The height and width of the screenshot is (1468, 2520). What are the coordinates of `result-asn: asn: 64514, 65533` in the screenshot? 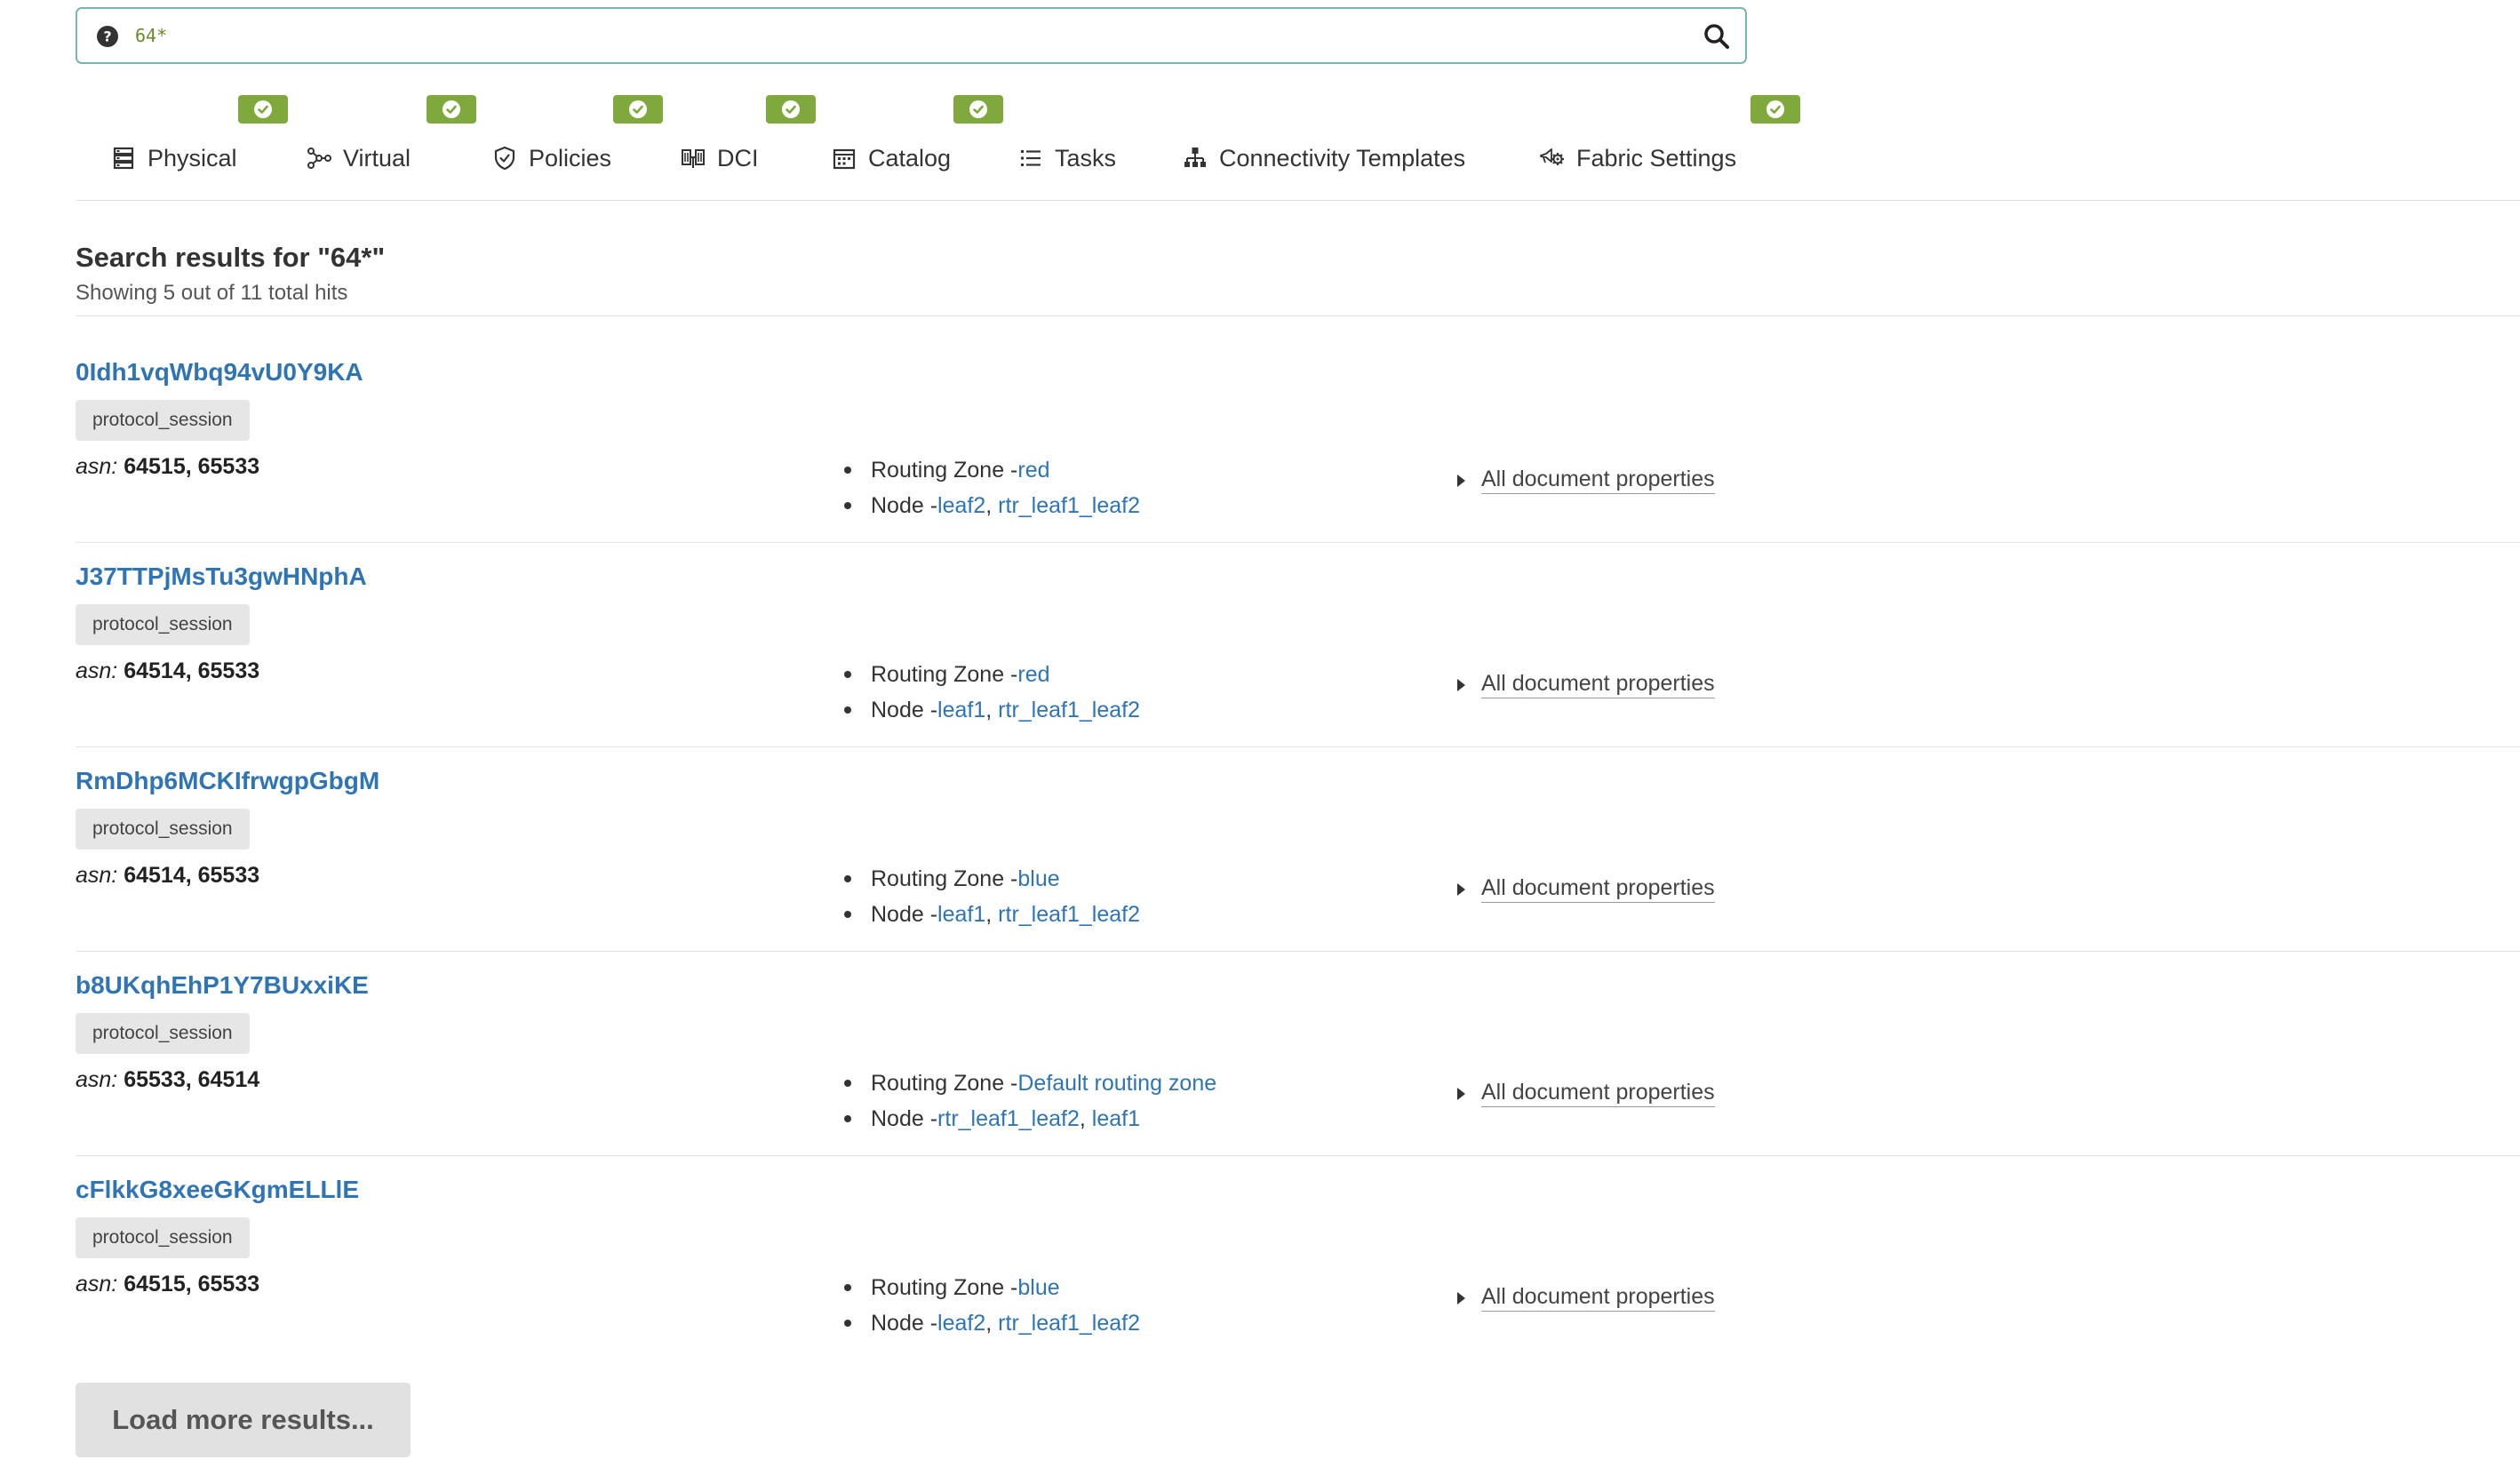 It's located at (167, 876).